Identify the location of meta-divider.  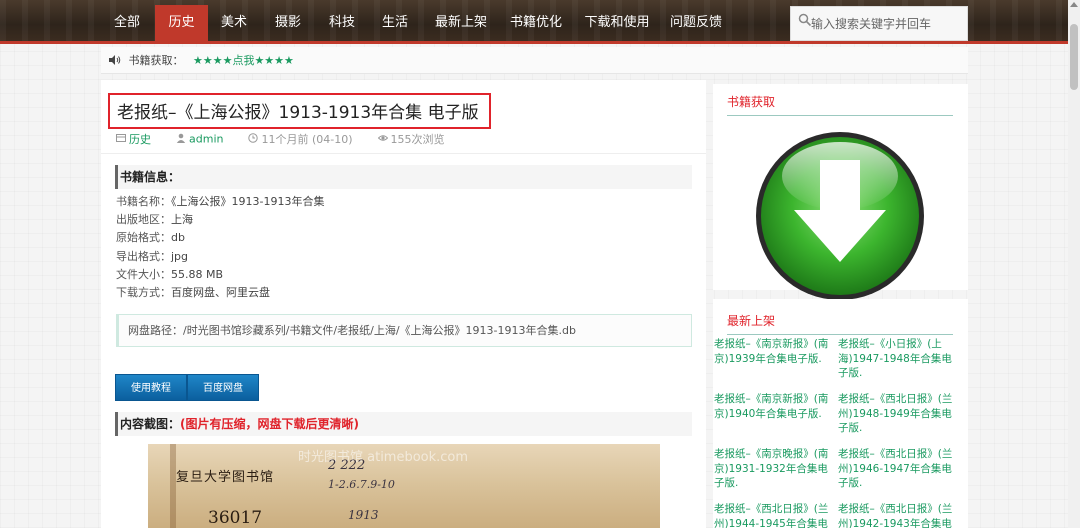
(403, 153).